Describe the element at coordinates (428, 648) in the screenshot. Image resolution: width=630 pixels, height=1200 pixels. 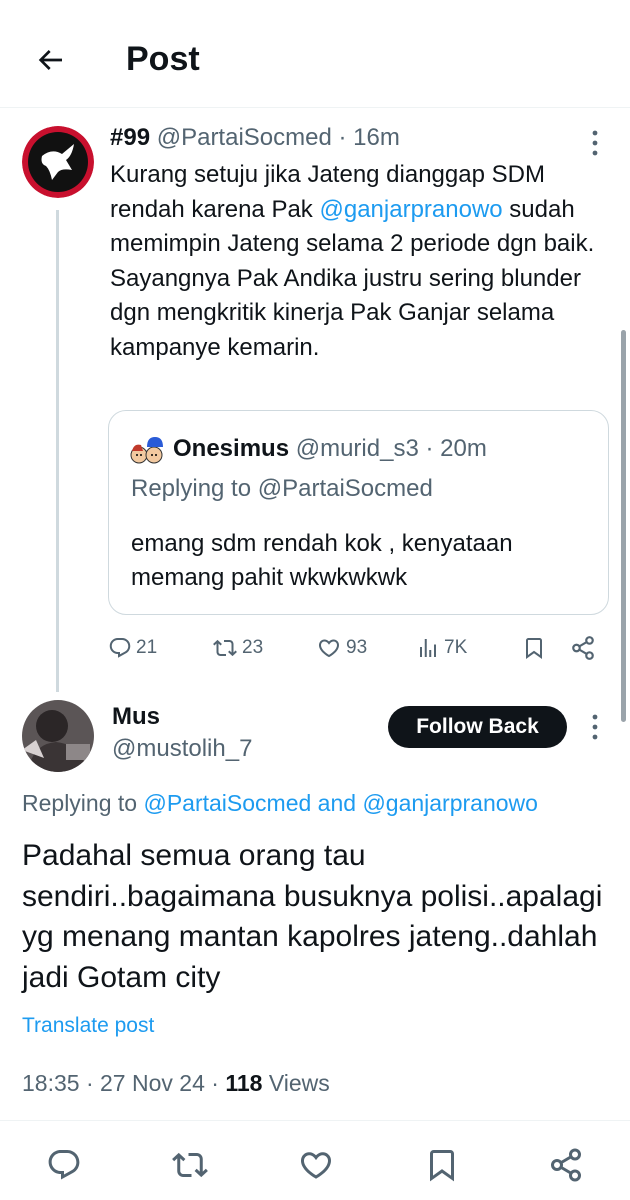
I see `views-chart-icon` at that location.